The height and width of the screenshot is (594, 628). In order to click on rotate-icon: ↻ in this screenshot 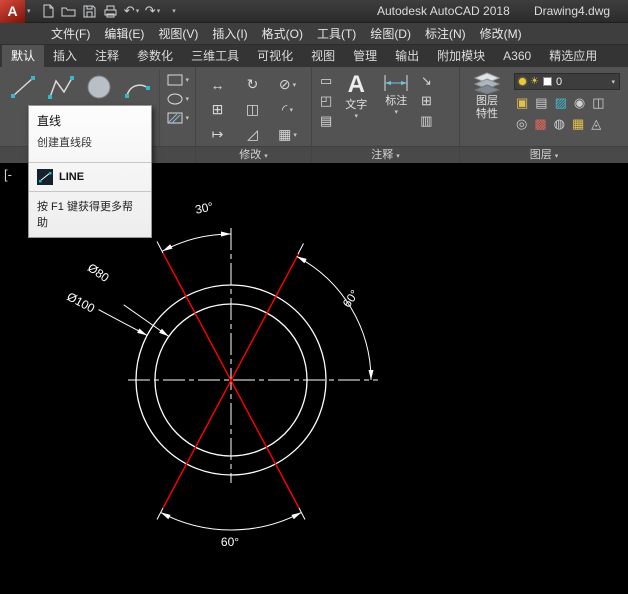, I will do `click(252, 84)`.